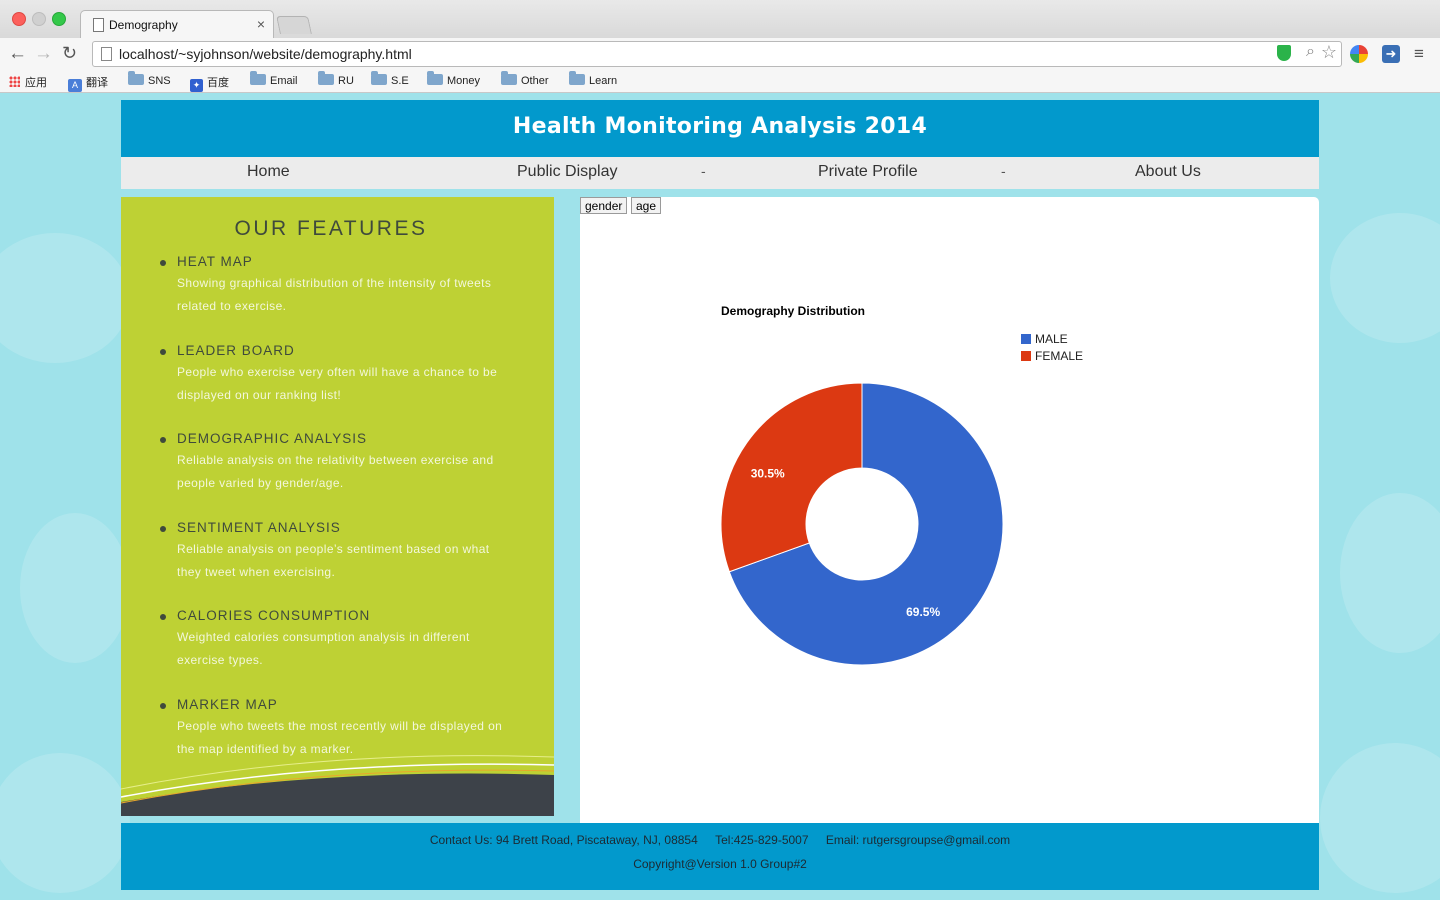  What do you see at coordinates (1168, 172) in the screenshot?
I see `nav-about-us: About Us` at bounding box center [1168, 172].